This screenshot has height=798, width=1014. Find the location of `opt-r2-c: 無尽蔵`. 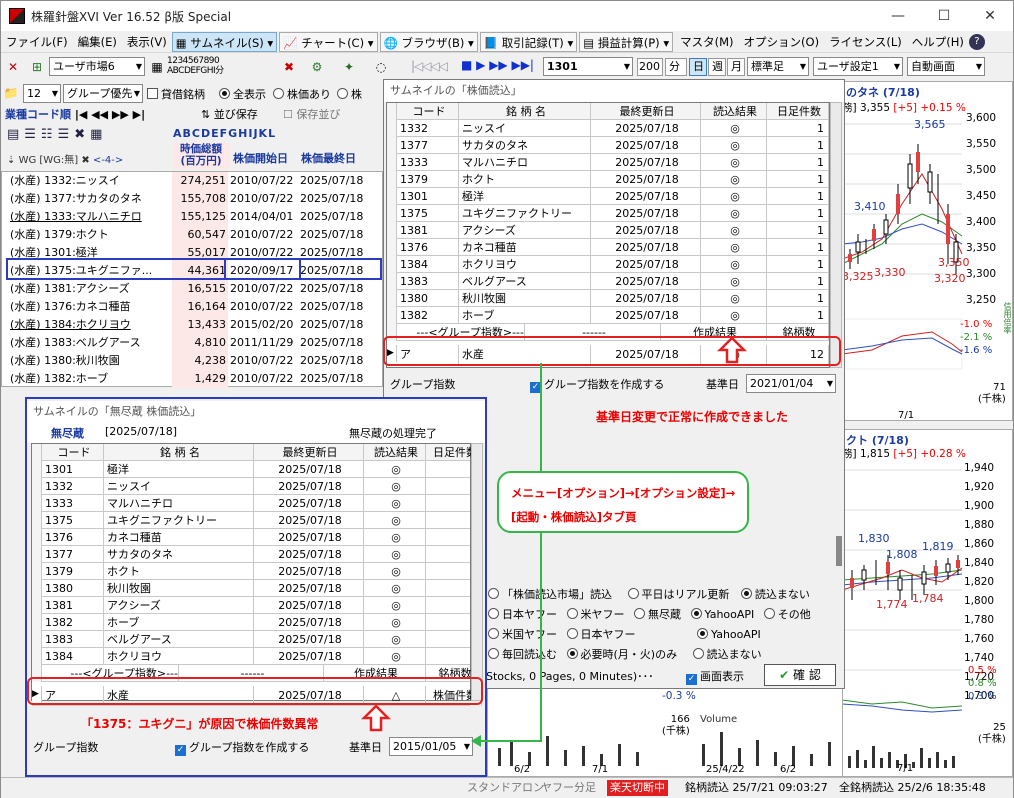

opt-r2-c: 無尽蔵 is located at coordinates (657, 614).